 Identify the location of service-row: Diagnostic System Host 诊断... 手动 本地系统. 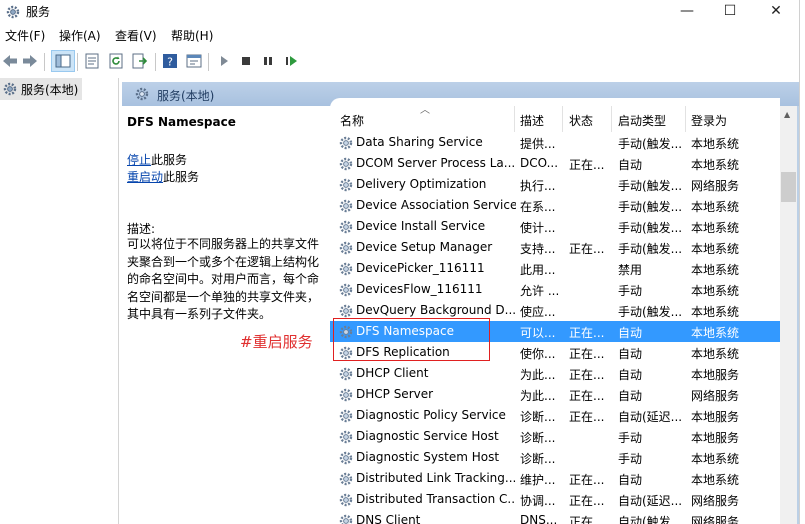
(555, 457).